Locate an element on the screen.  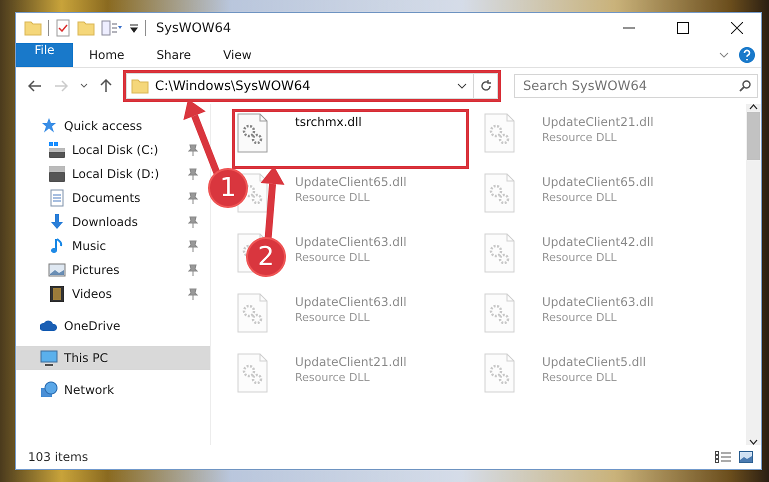
document-icon is located at coordinates (57, 198).